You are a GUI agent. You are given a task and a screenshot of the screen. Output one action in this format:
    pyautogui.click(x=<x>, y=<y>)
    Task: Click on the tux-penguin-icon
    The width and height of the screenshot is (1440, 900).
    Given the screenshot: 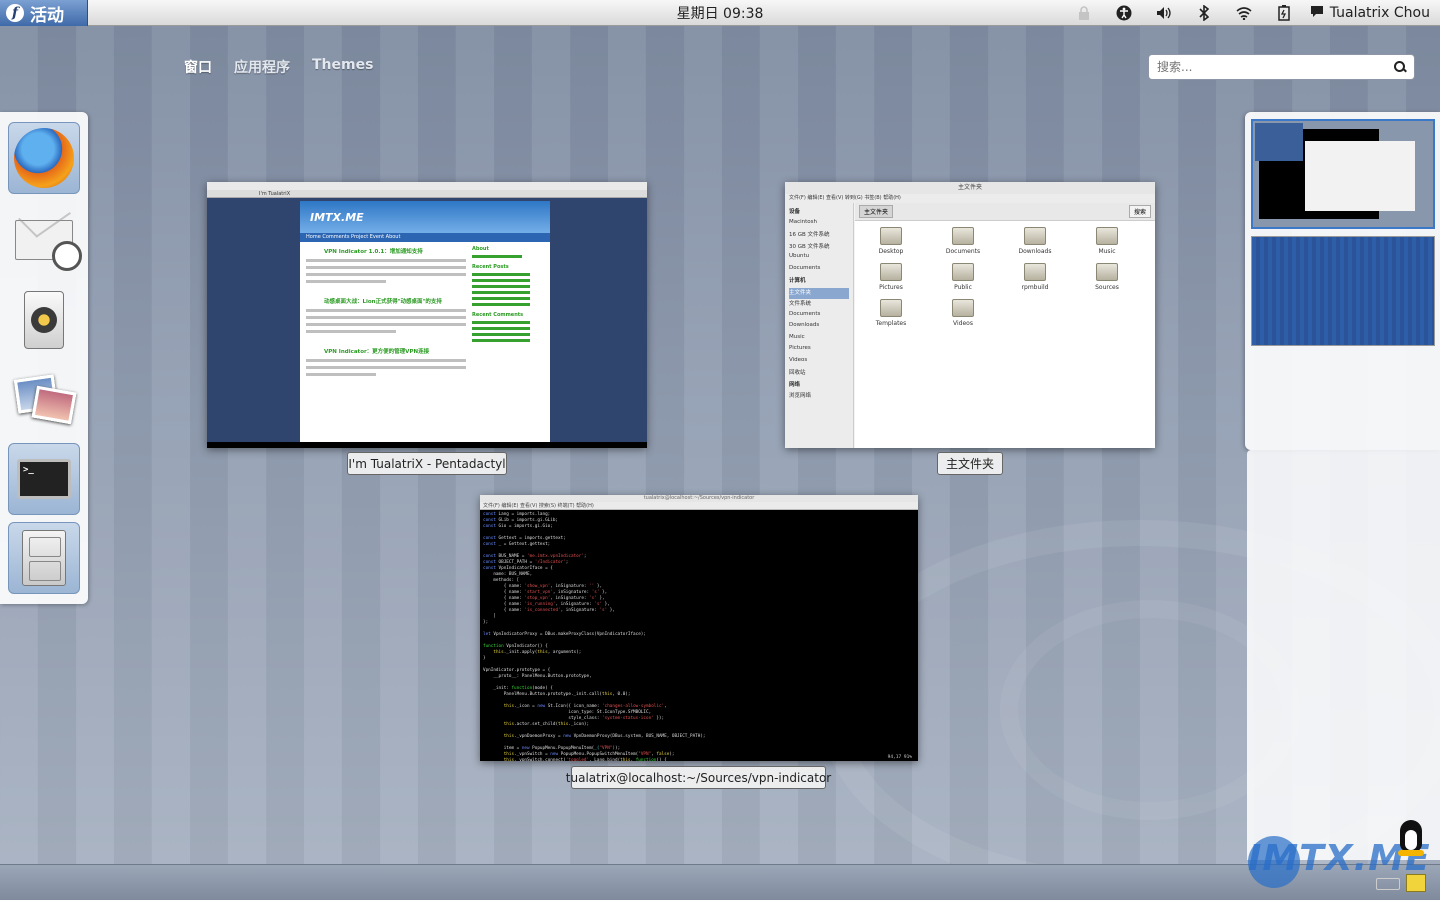 What is the action you would take?
    pyautogui.click(x=1411, y=834)
    